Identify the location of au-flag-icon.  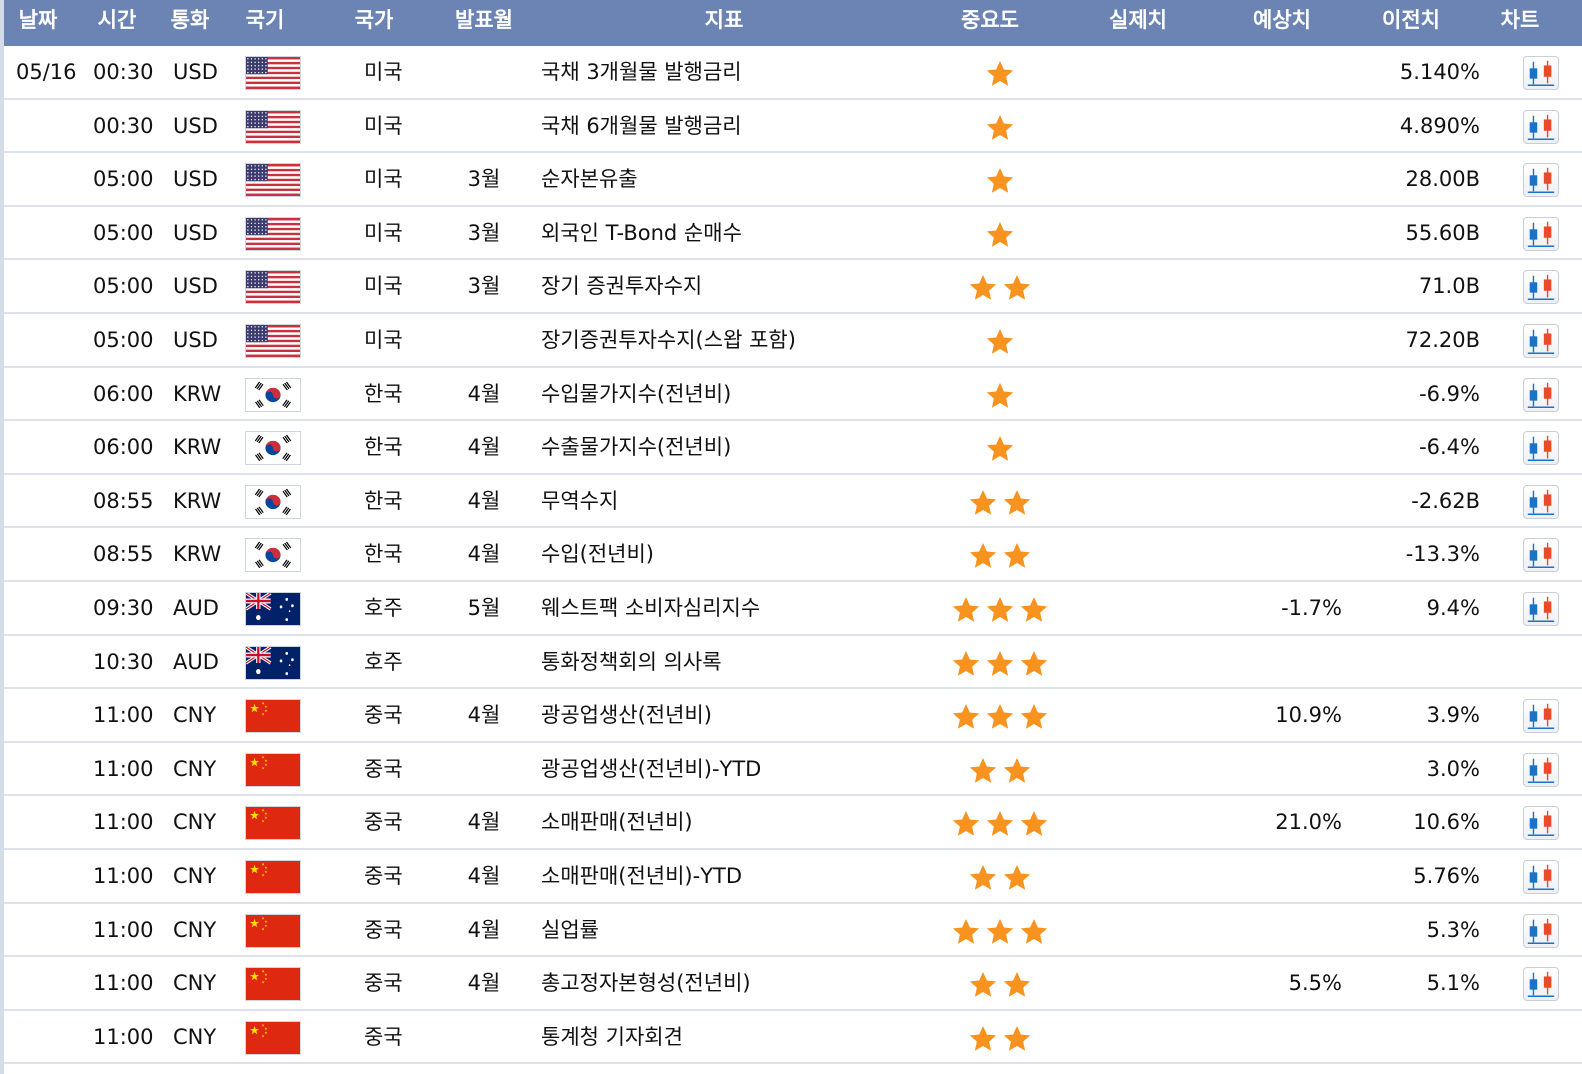
(273, 662).